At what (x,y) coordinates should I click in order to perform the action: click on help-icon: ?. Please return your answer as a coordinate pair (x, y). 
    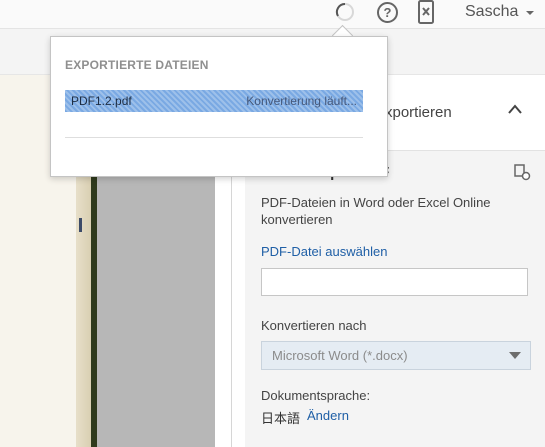
    Looking at the image, I should click on (387, 12).